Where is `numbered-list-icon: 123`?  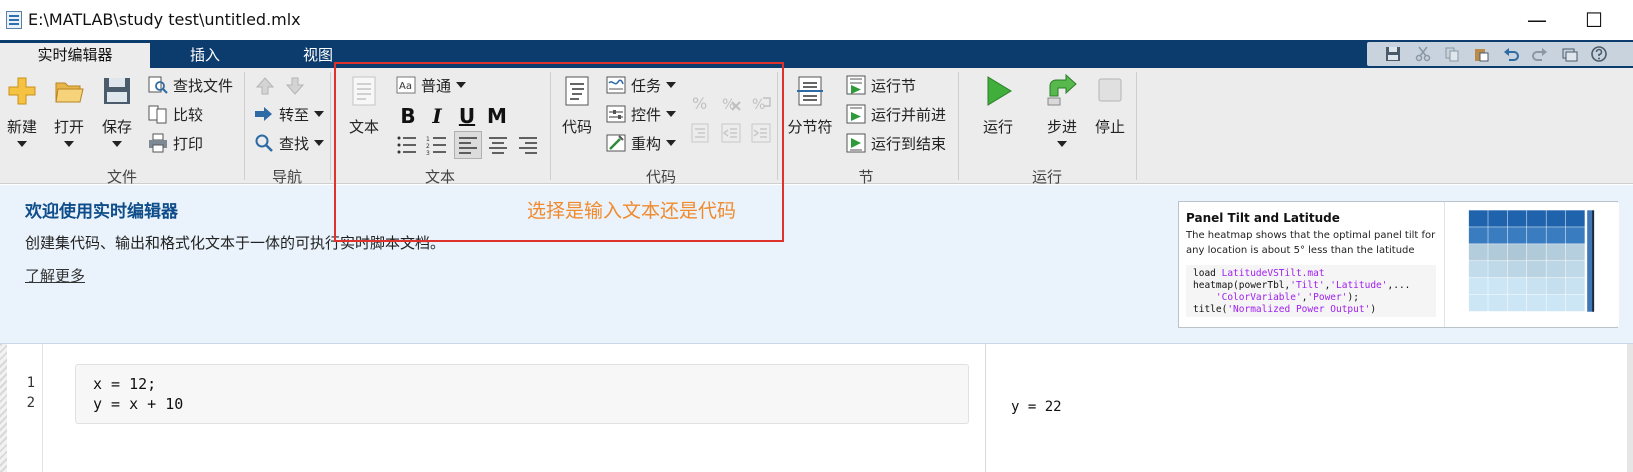 numbered-list-icon: 123 is located at coordinates (437, 145).